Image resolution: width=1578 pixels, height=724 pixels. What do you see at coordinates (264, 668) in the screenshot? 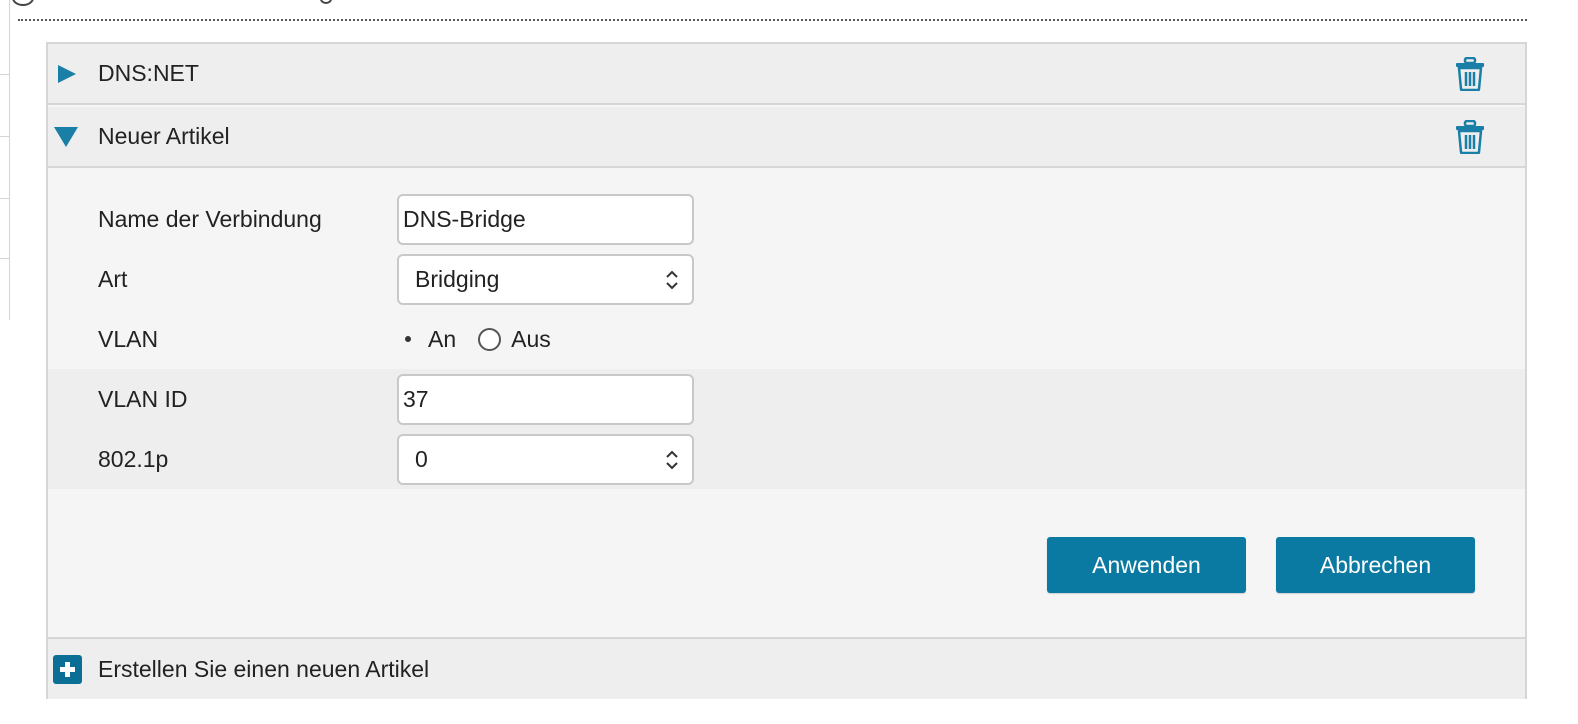
I see `create-new-item-label: Erstellen Sie einen neuen Artikel` at bounding box center [264, 668].